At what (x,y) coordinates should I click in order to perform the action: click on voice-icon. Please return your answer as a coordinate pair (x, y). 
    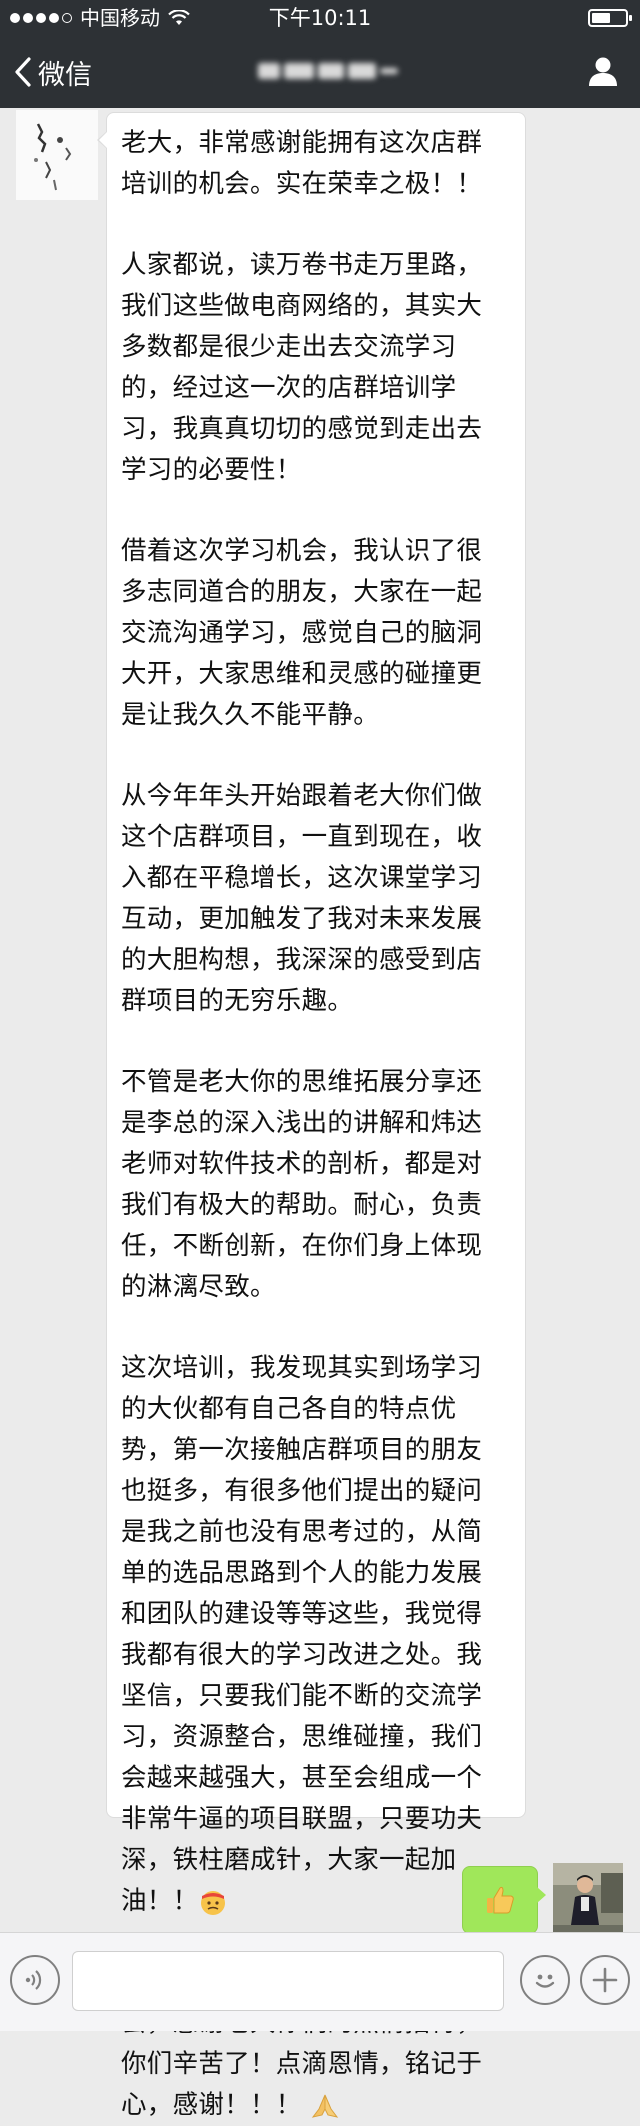
    Looking at the image, I should click on (33, 1980).